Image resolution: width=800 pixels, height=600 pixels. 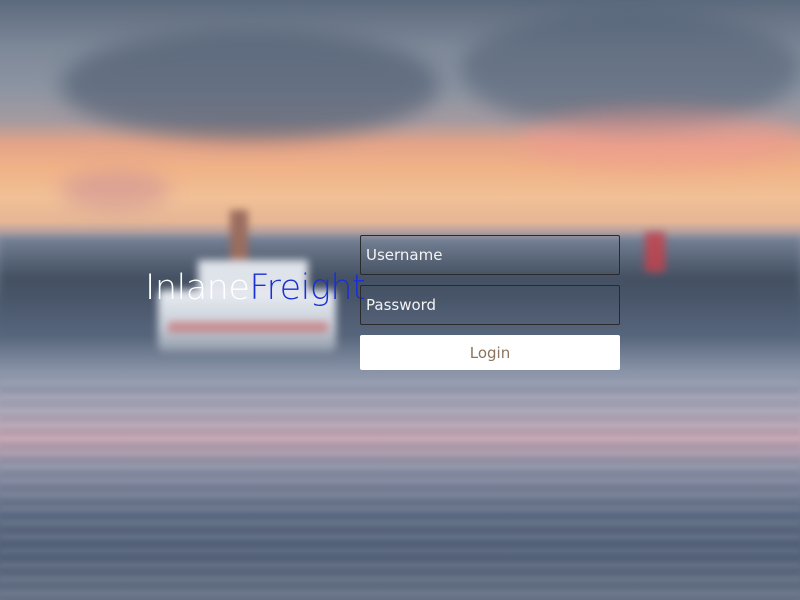 What do you see at coordinates (490, 305) in the screenshot?
I see `password-input` at bounding box center [490, 305].